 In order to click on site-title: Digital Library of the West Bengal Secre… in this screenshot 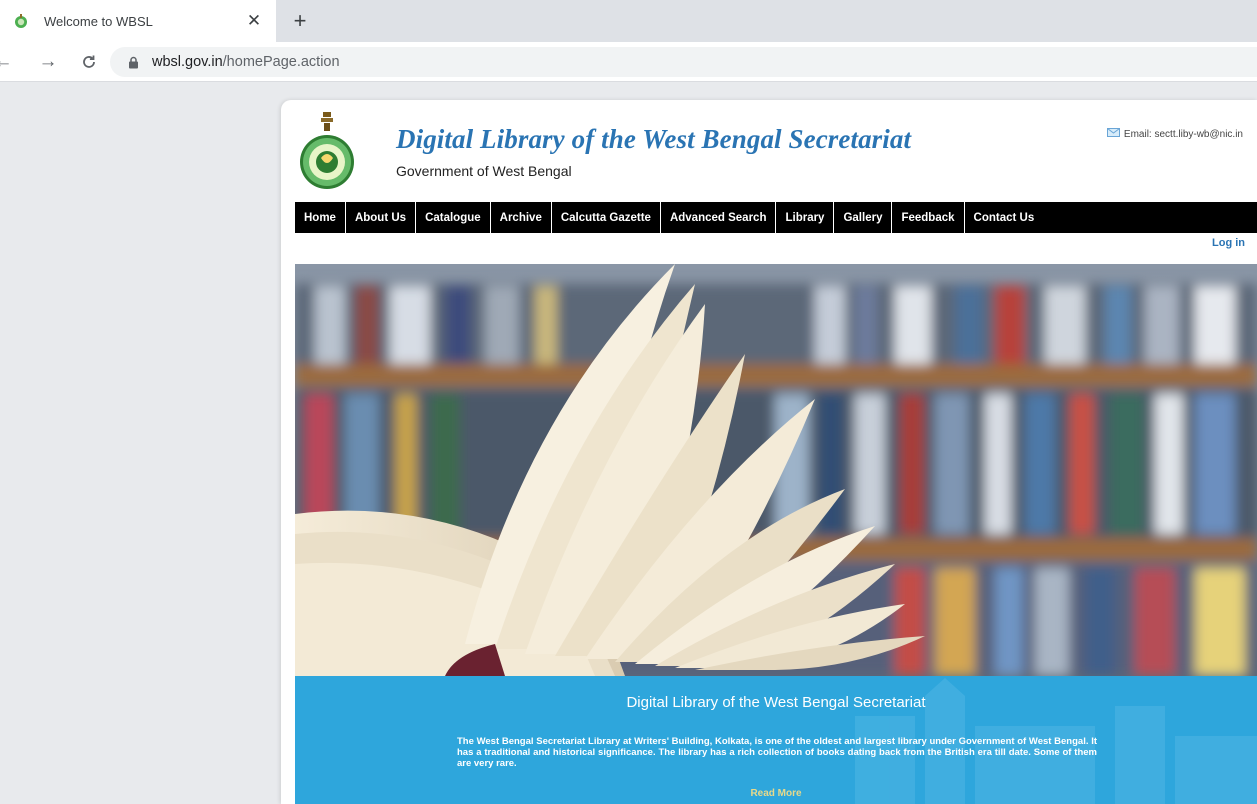, I will do `click(654, 139)`.